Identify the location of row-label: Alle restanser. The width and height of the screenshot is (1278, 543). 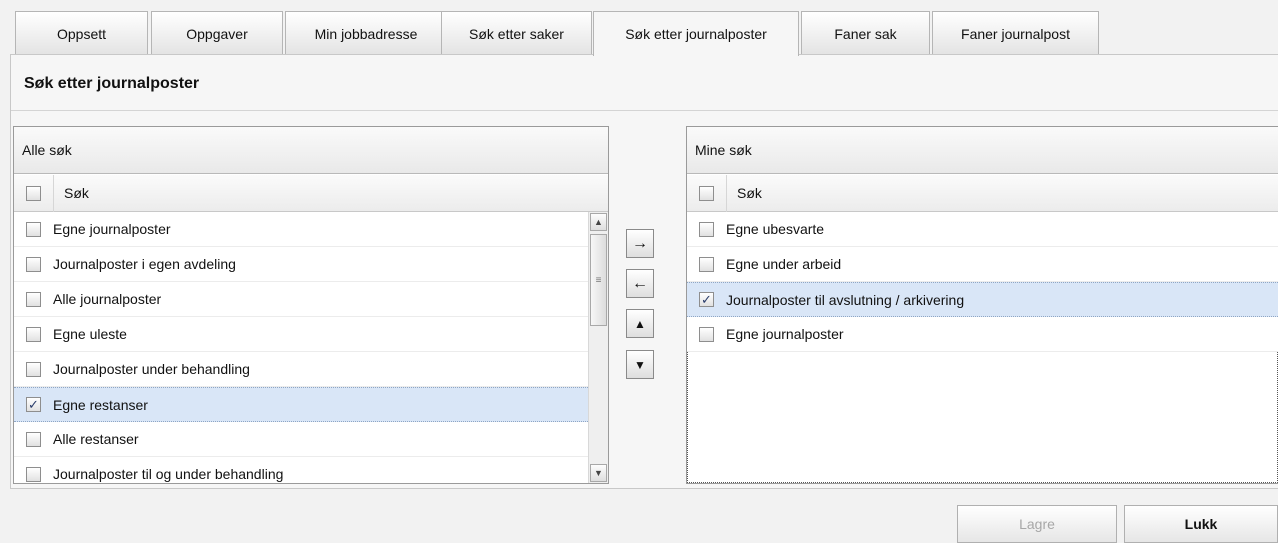
(96, 439).